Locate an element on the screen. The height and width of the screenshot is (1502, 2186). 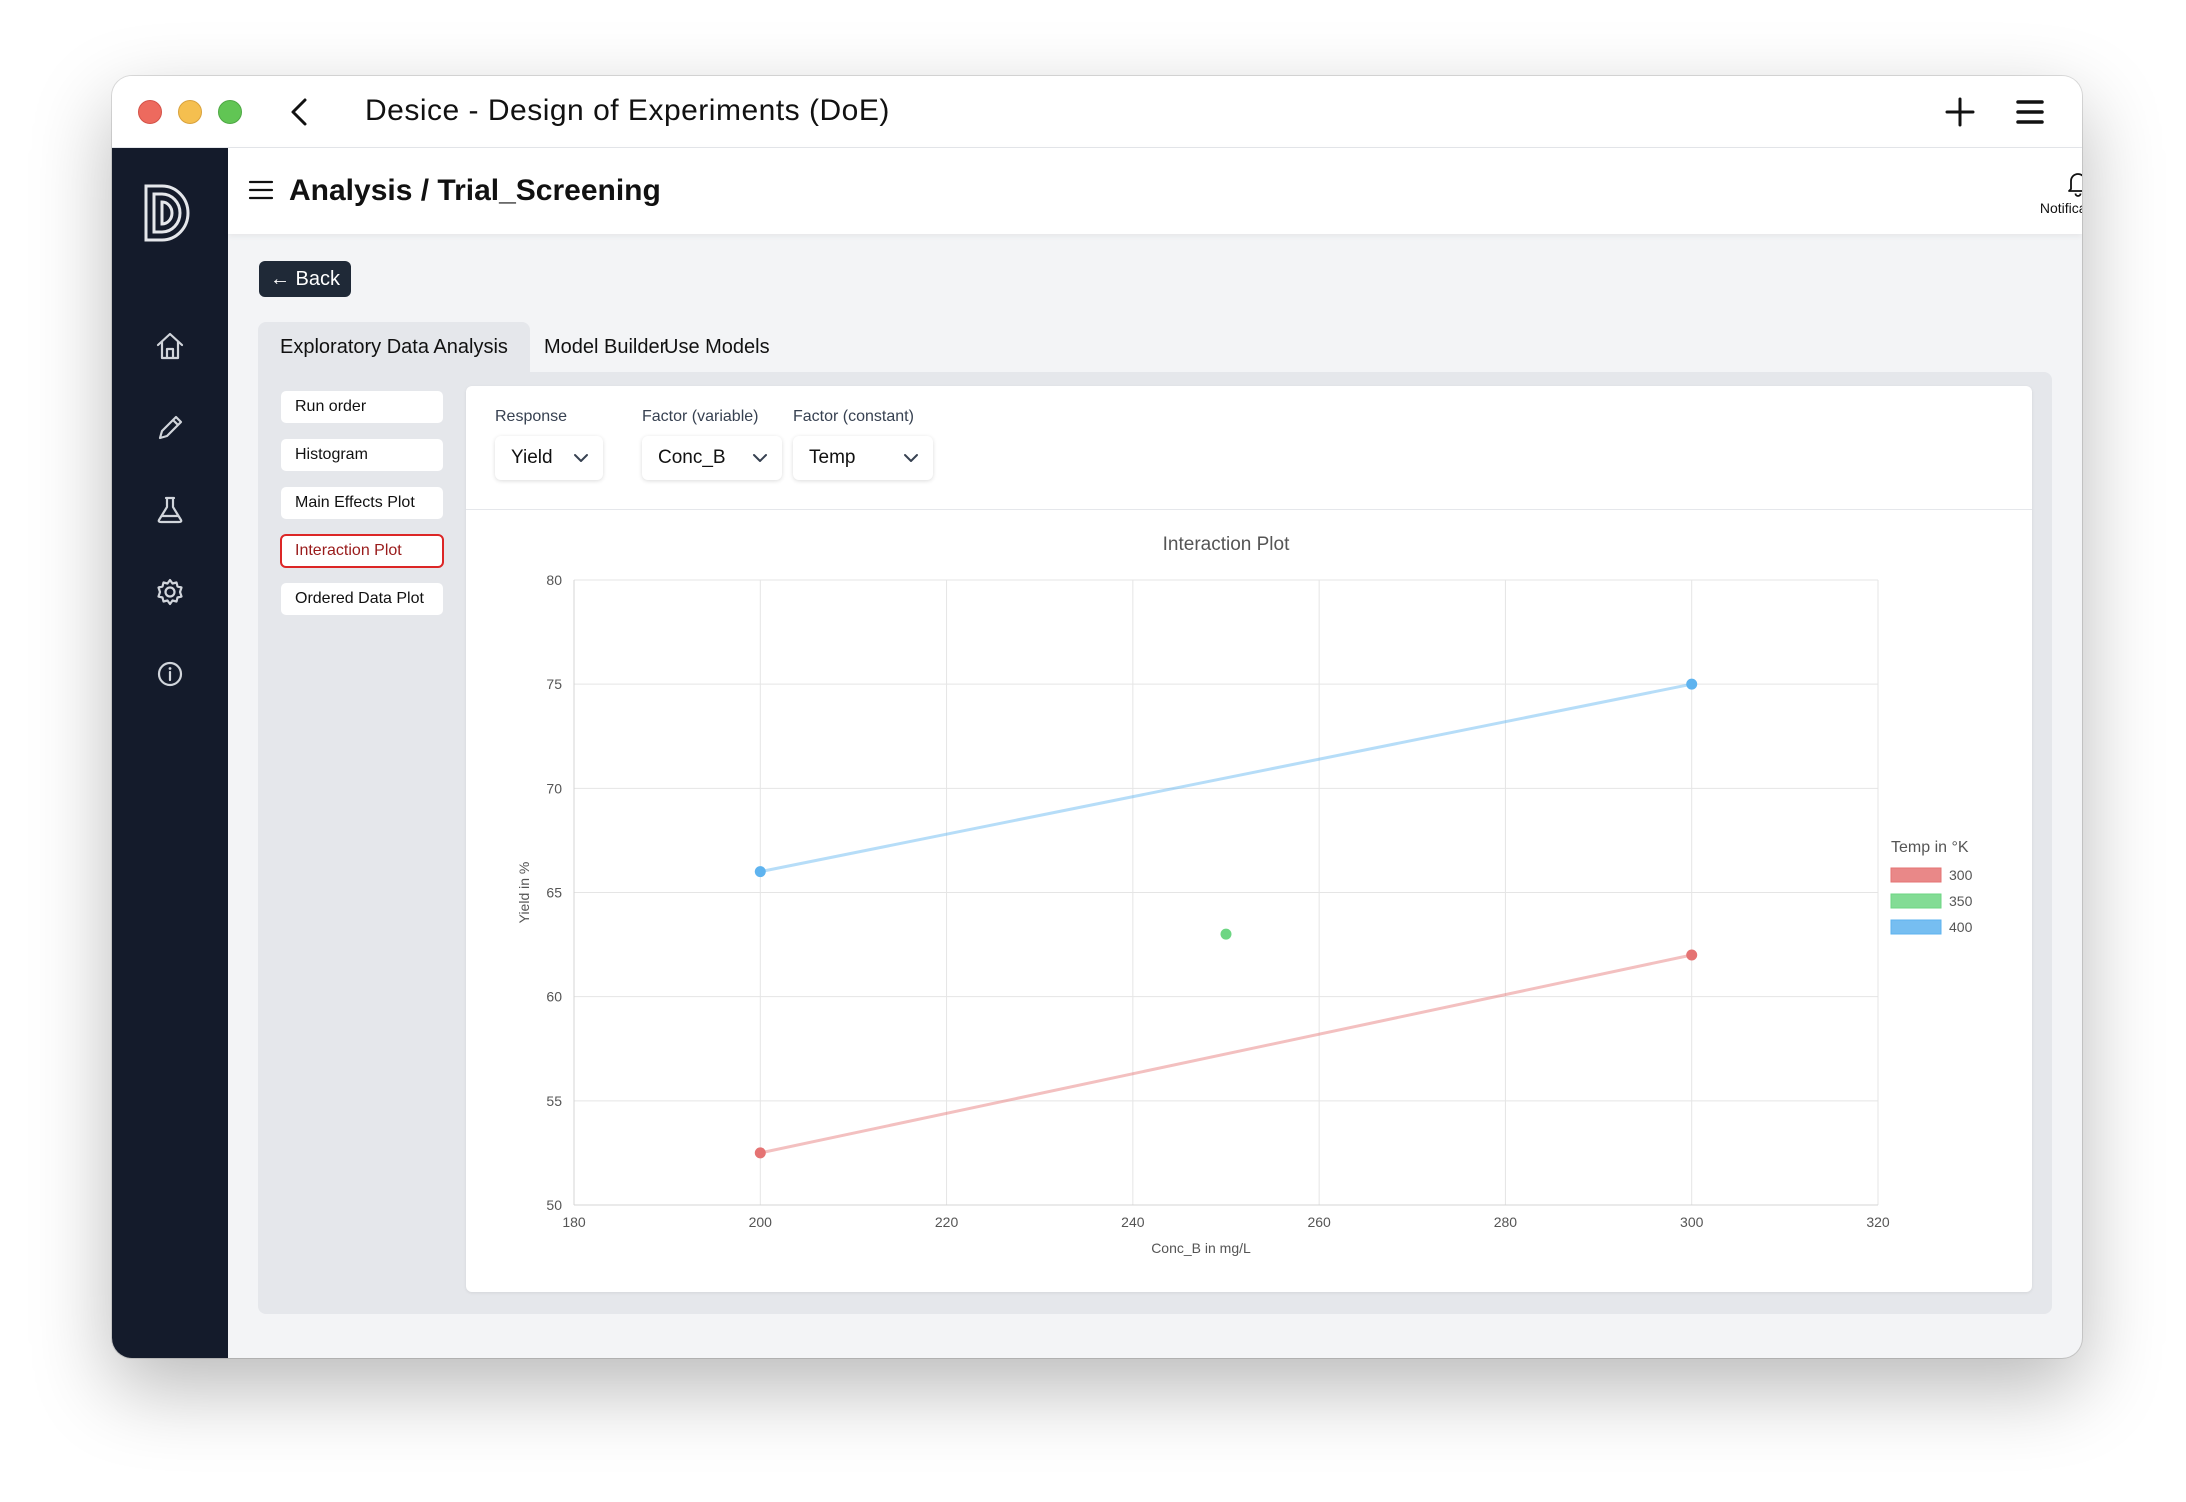
y-tick-label: 75 is located at coordinates (554, 684).